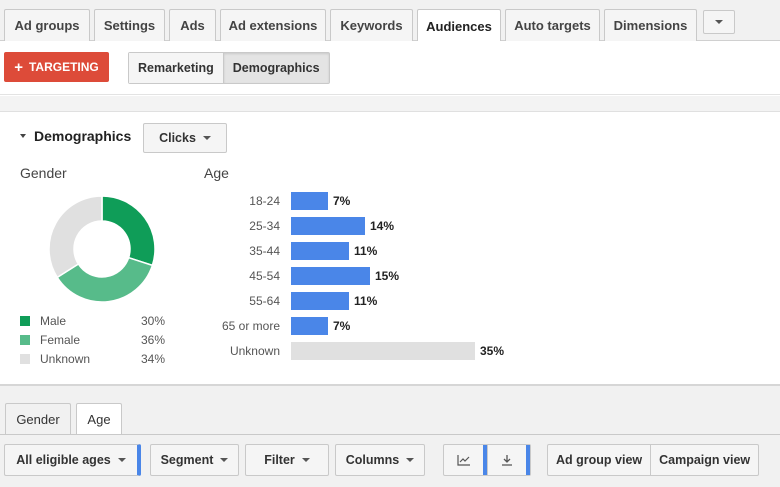 The width and height of the screenshot is (780, 487). What do you see at coordinates (43, 173) in the screenshot?
I see `gender-heading: Gender` at bounding box center [43, 173].